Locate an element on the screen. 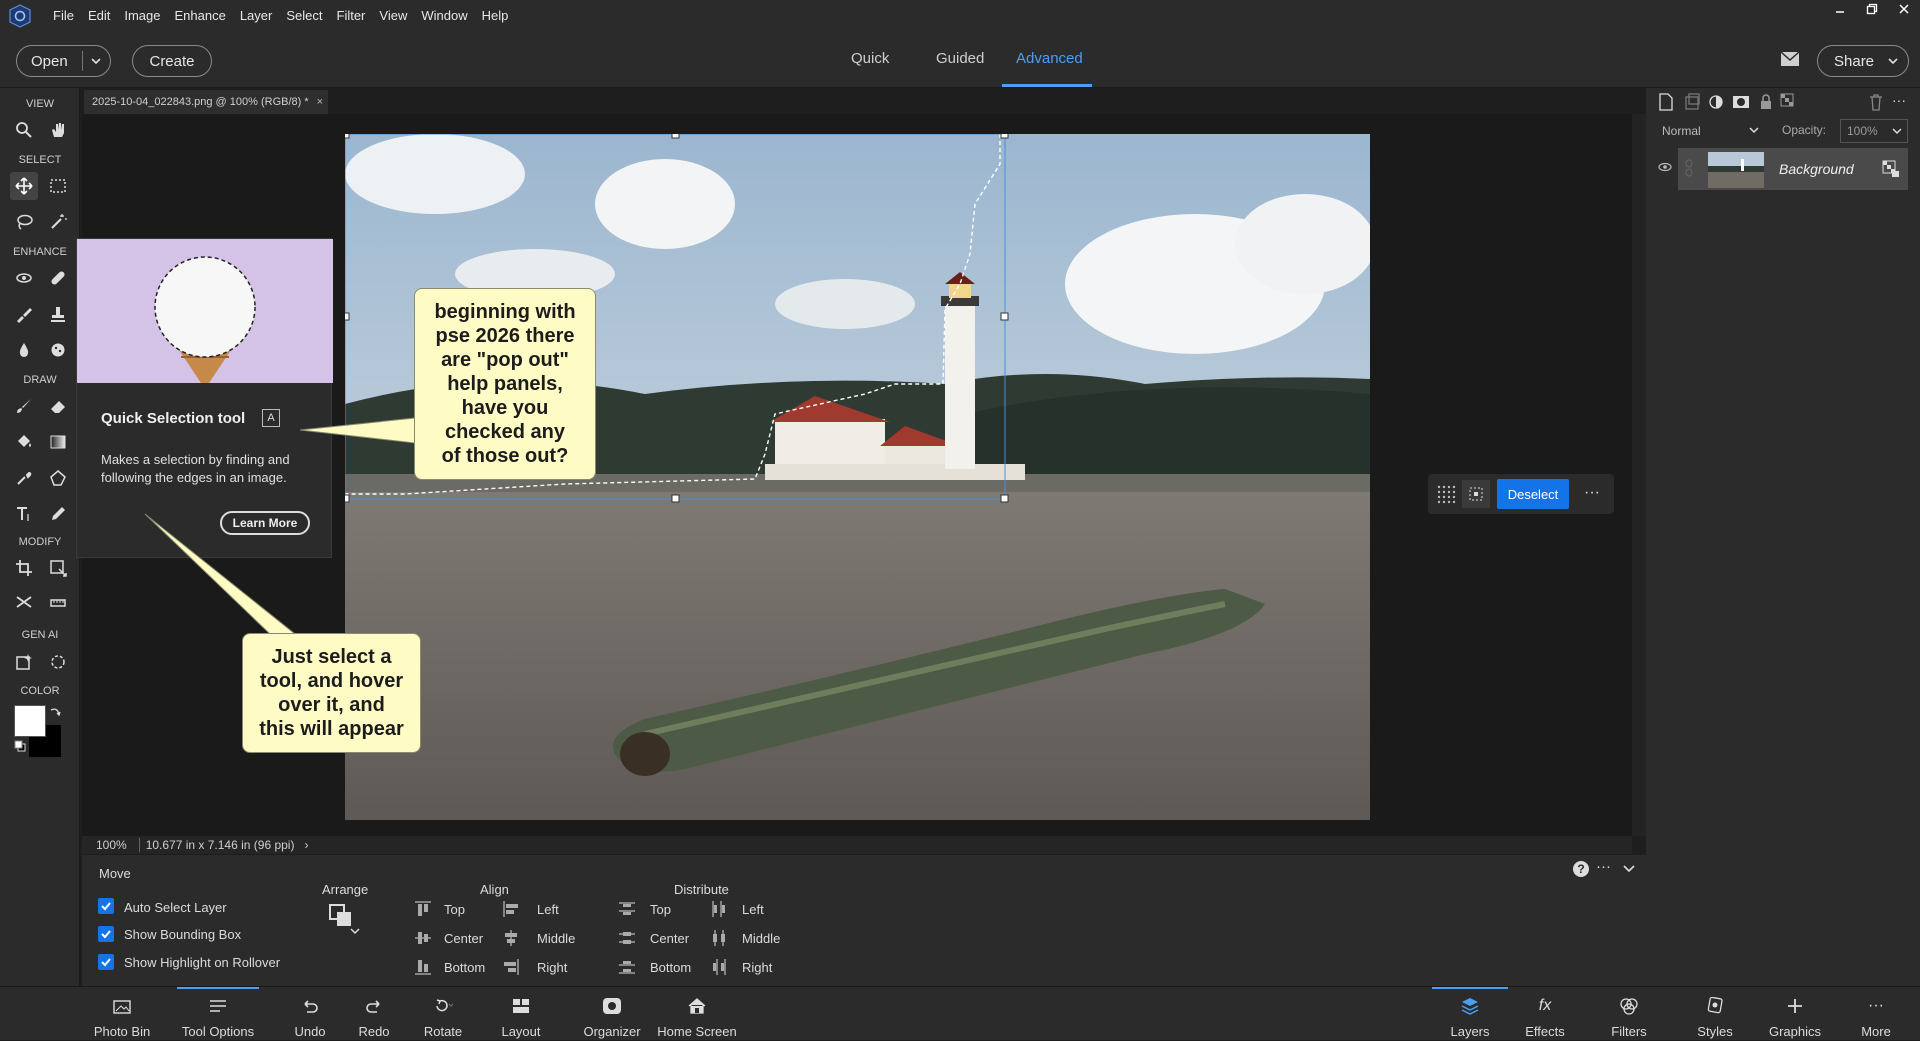  styles-icon is located at coordinates (1715, 1006).